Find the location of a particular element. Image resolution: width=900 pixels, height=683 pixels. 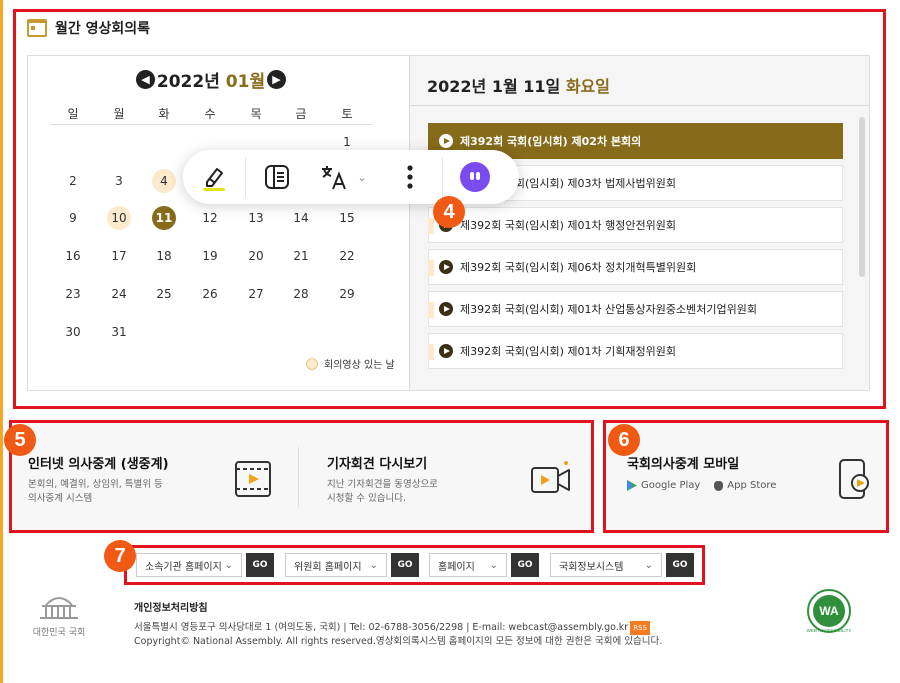

callout-badge-4: 4 is located at coordinates (449, 212).